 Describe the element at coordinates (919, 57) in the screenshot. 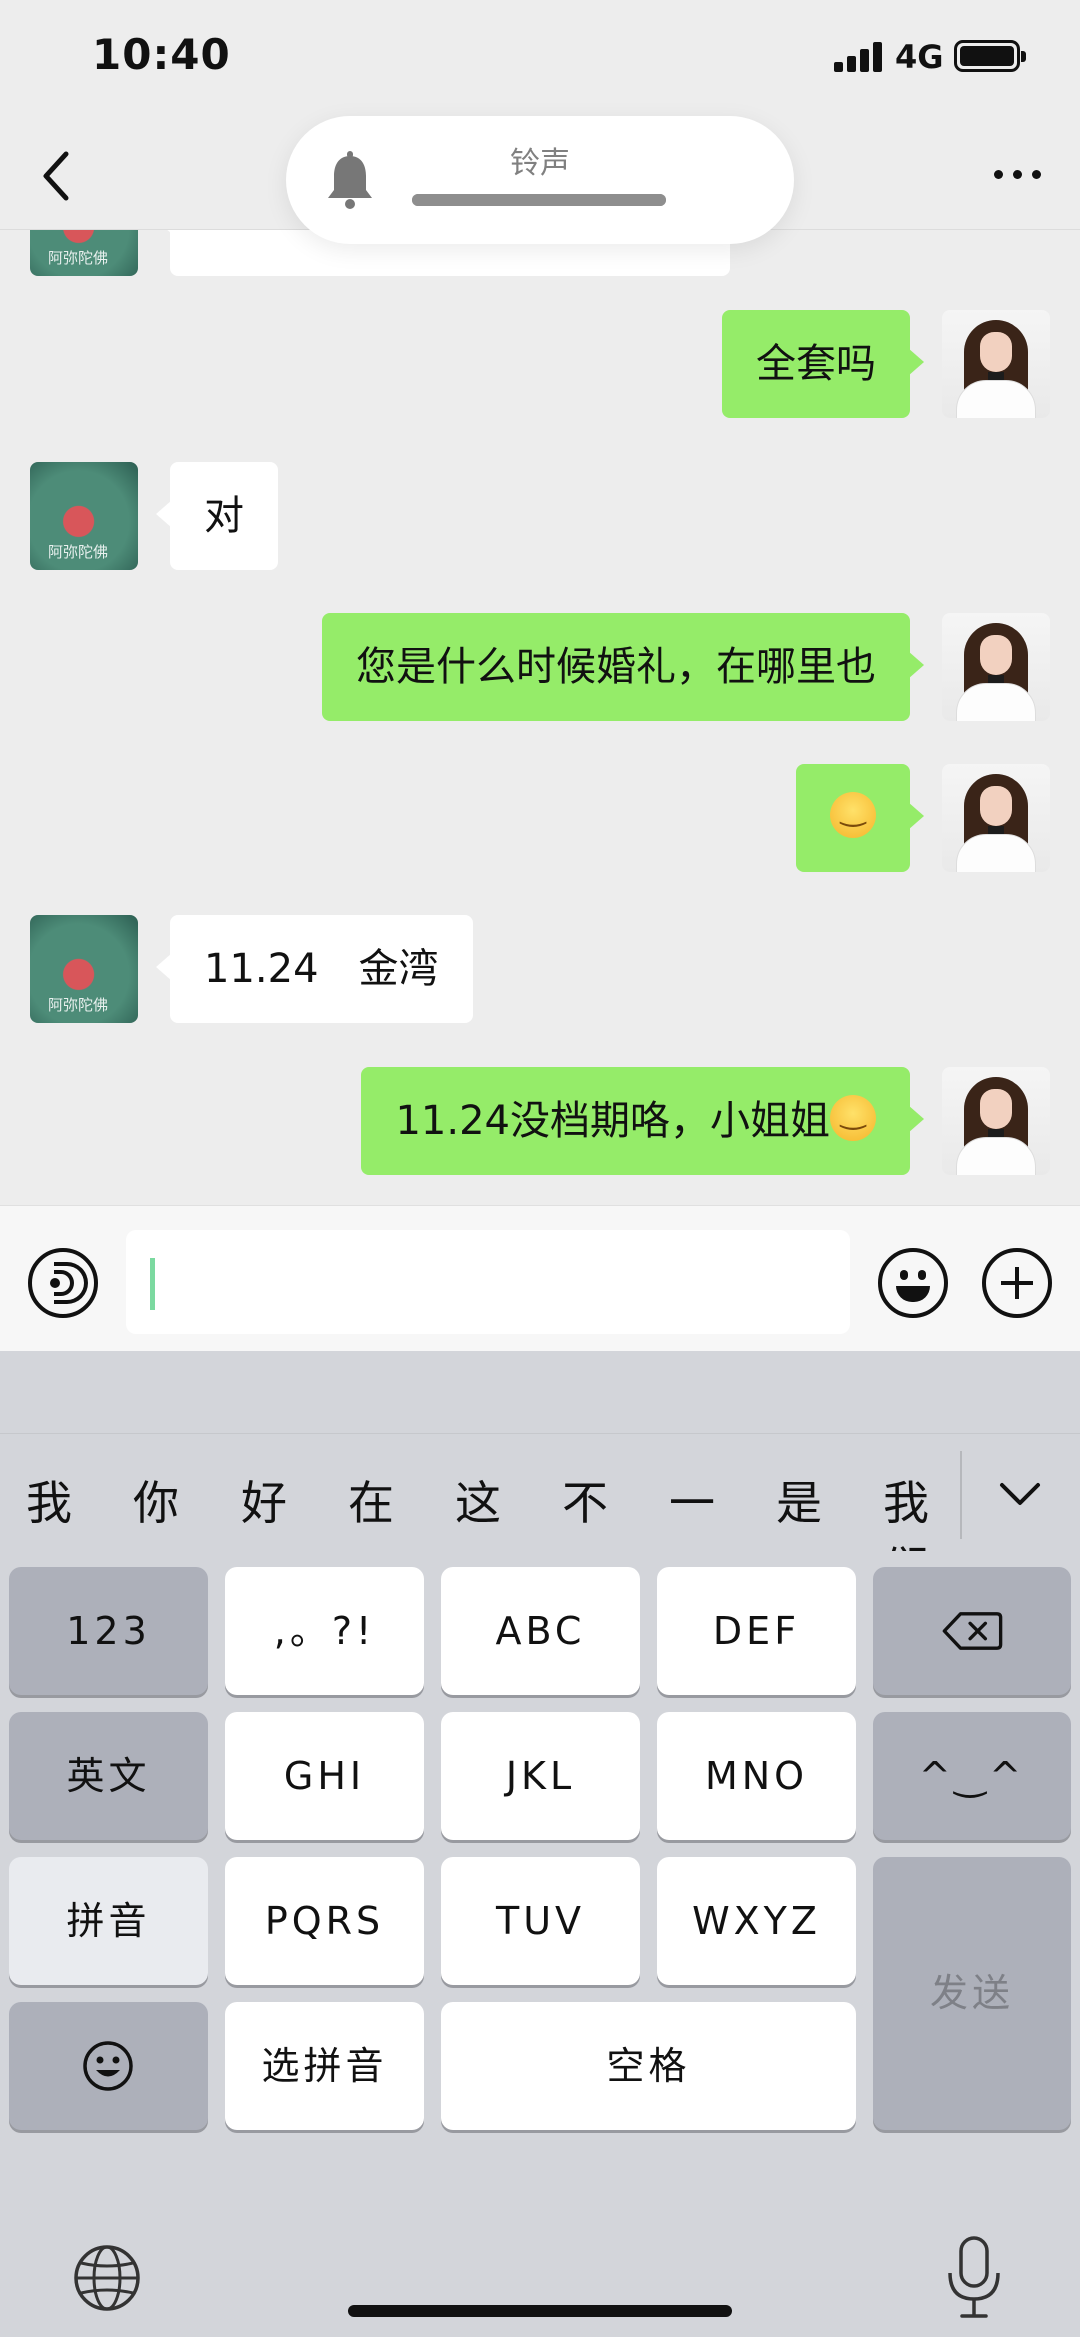

I see `network-type: 4G` at that location.